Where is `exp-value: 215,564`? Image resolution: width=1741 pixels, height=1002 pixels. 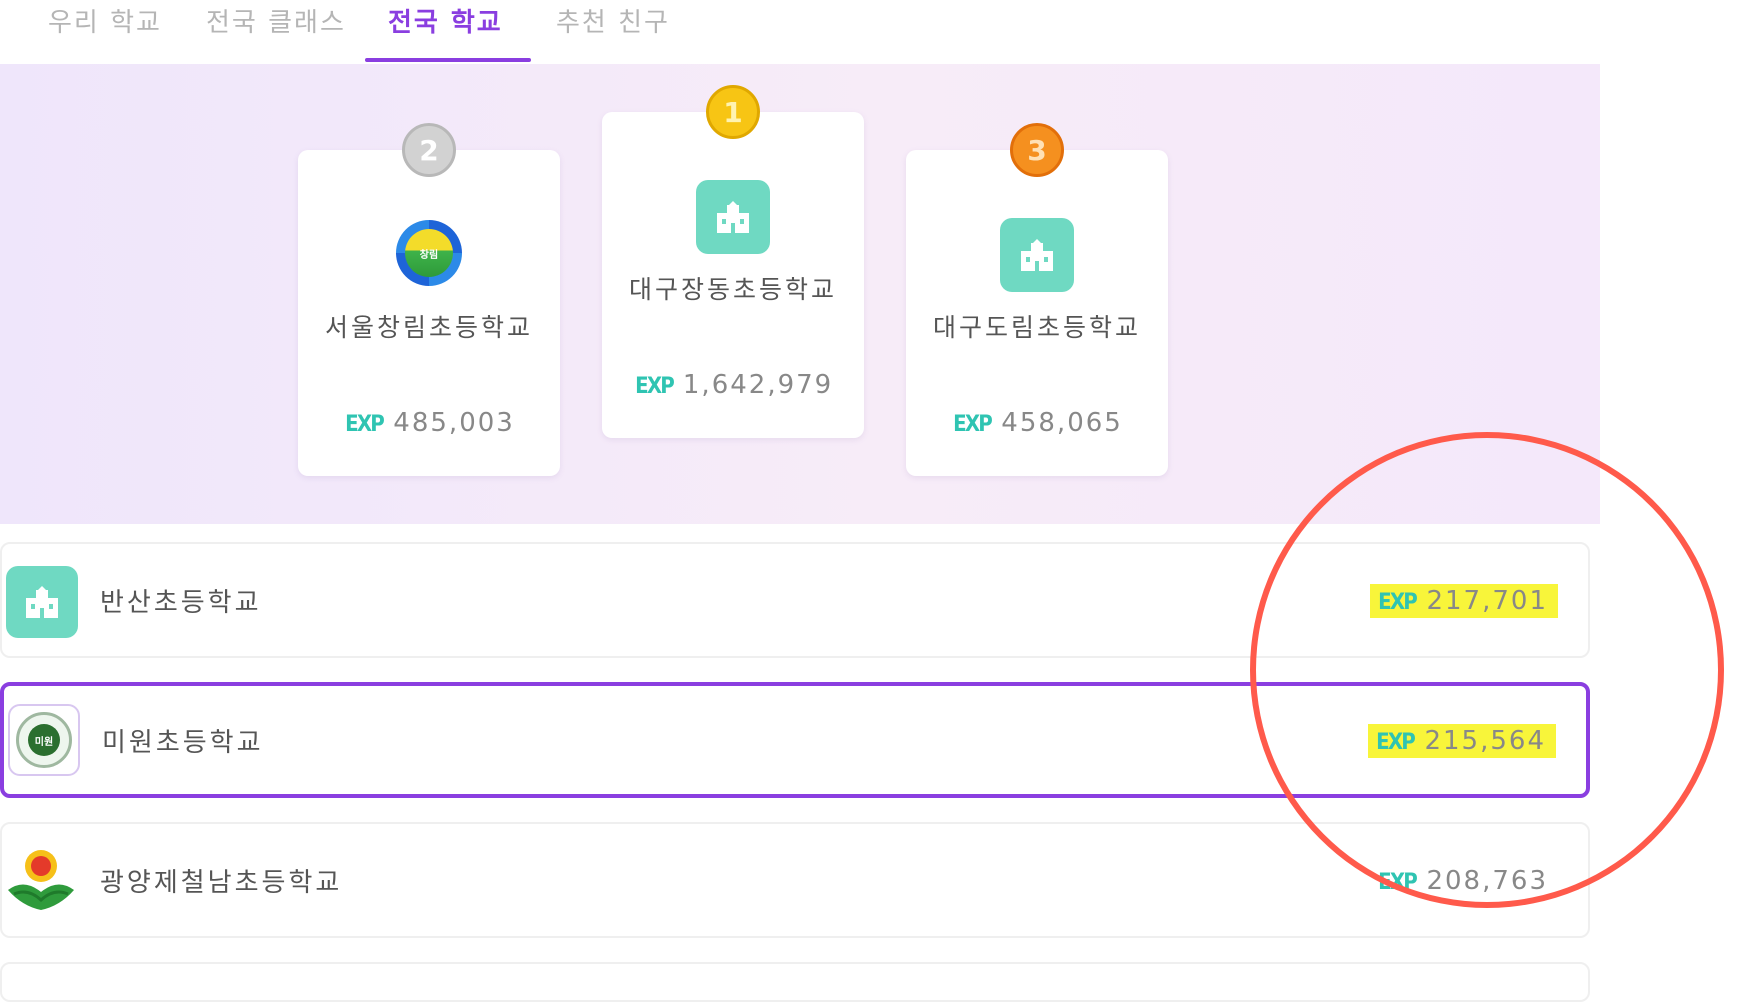
exp-value: 215,564 is located at coordinates (1485, 741).